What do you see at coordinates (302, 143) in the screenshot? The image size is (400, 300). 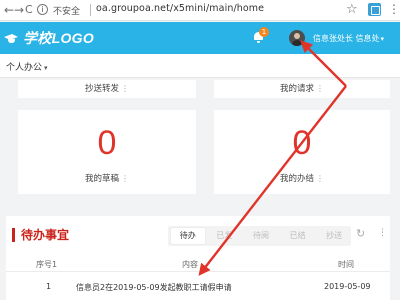 I see `completed-count: 0` at bounding box center [302, 143].